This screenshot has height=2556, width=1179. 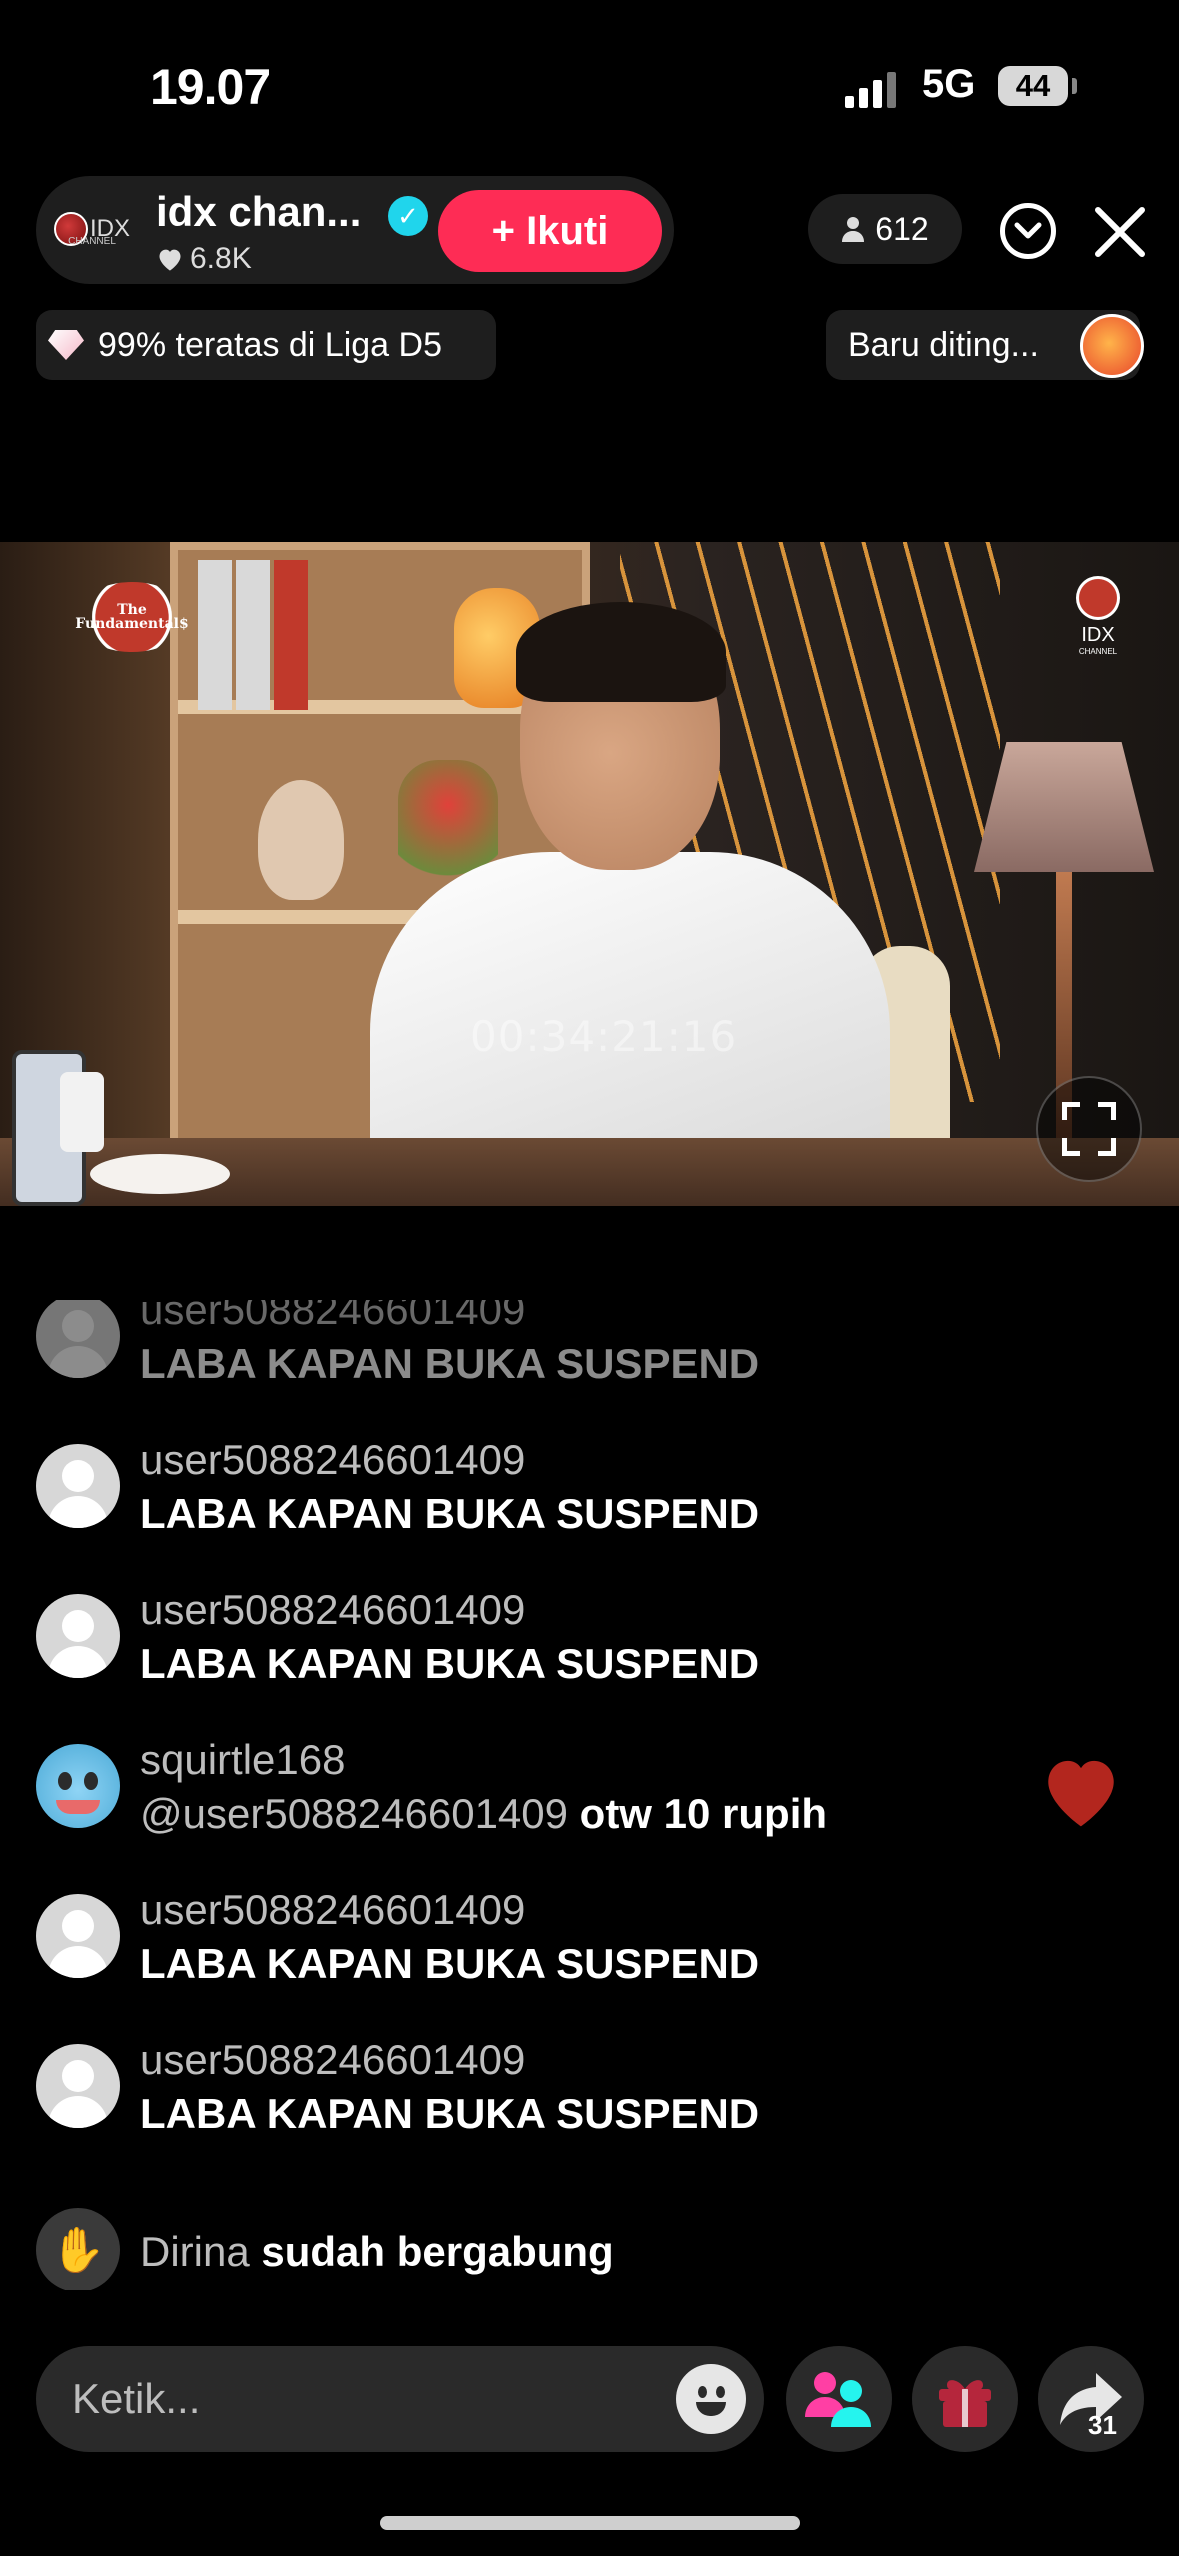 I want to click on host-avatar: IDX, so click(x=92, y=229).